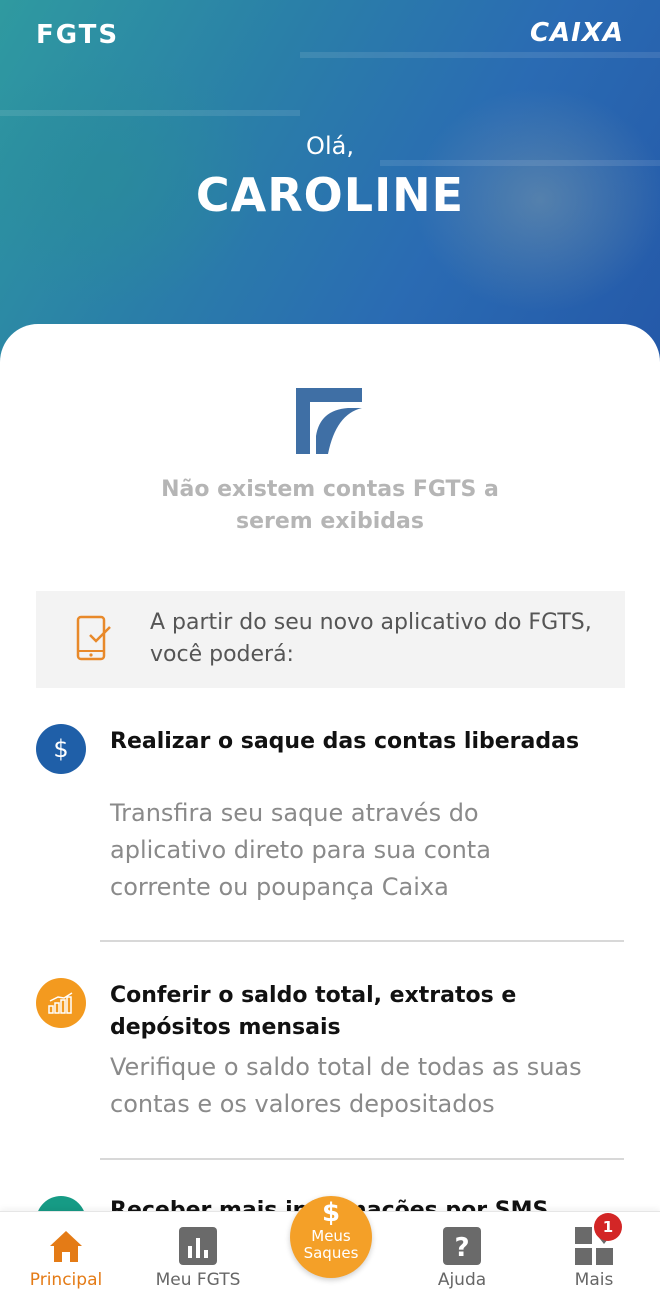 This screenshot has height=1303, width=660. What do you see at coordinates (61, 1203) in the screenshot?
I see `sms-icon` at bounding box center [61, 1203].